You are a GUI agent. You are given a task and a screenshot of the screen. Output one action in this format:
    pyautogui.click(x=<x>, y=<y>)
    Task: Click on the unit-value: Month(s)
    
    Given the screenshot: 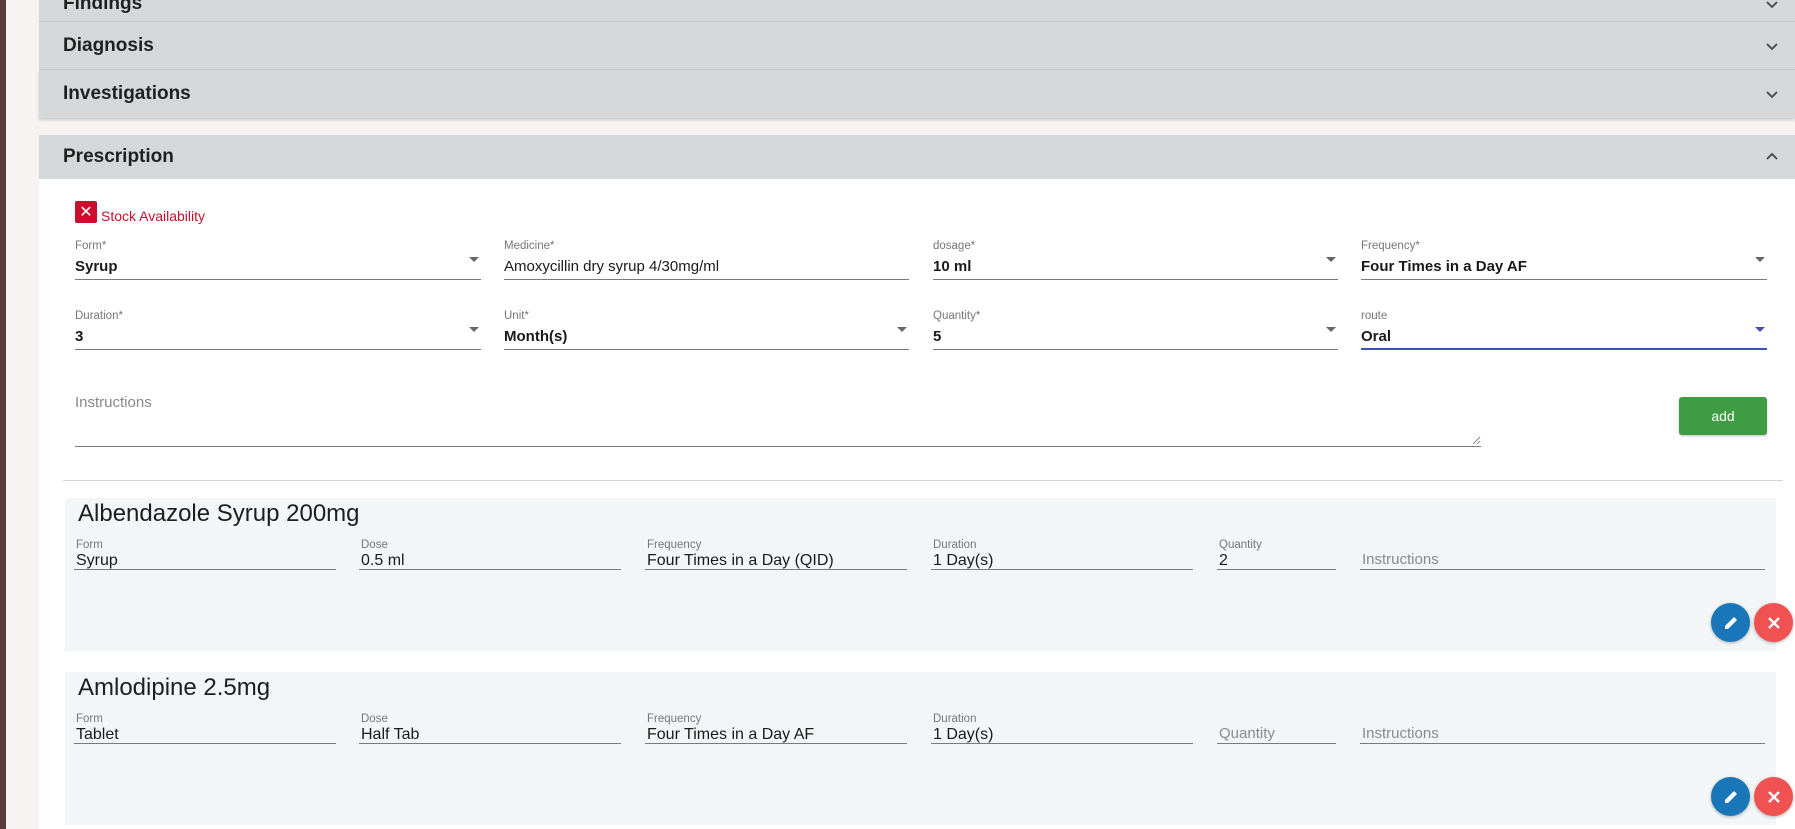 What is the action you would take?
    pyautogui.click(x=536, y=336)
    